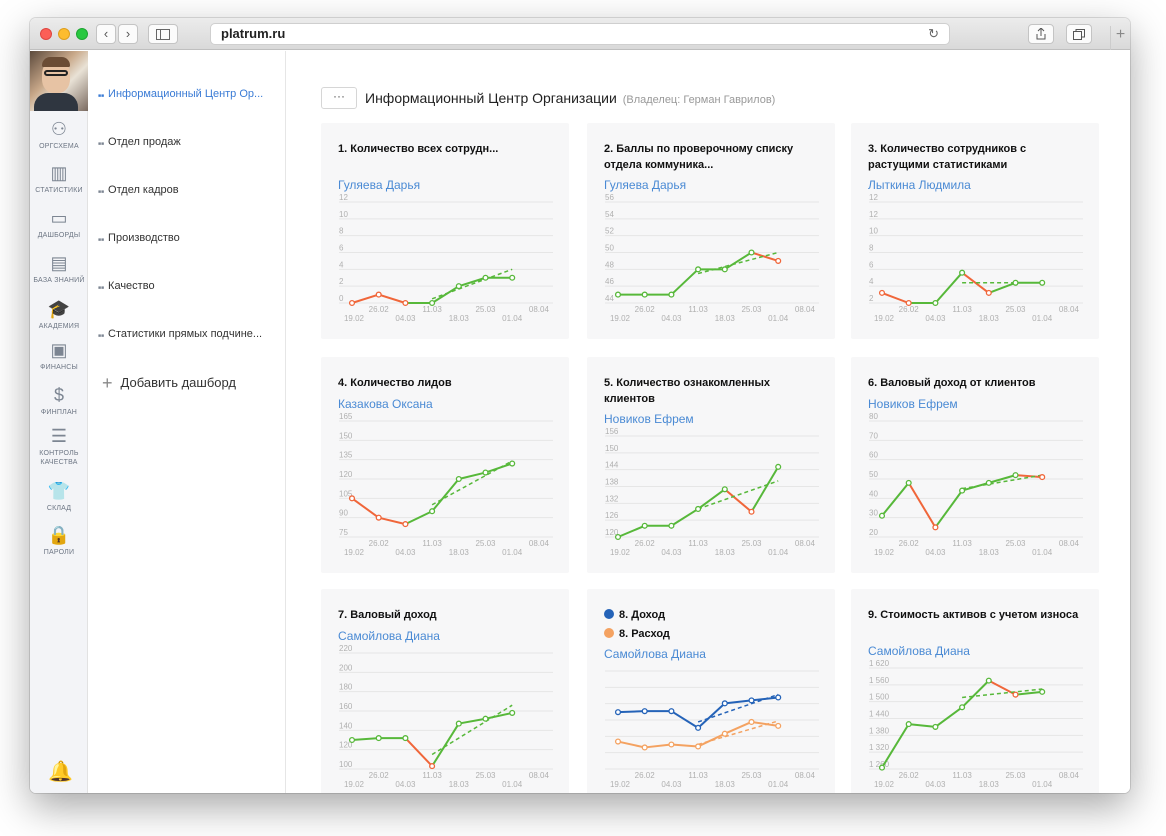  Describe the element at coordinates (126, 286) in the screenshot. I see `sidebar-item-dashboard: ■■ Качество` at that location.